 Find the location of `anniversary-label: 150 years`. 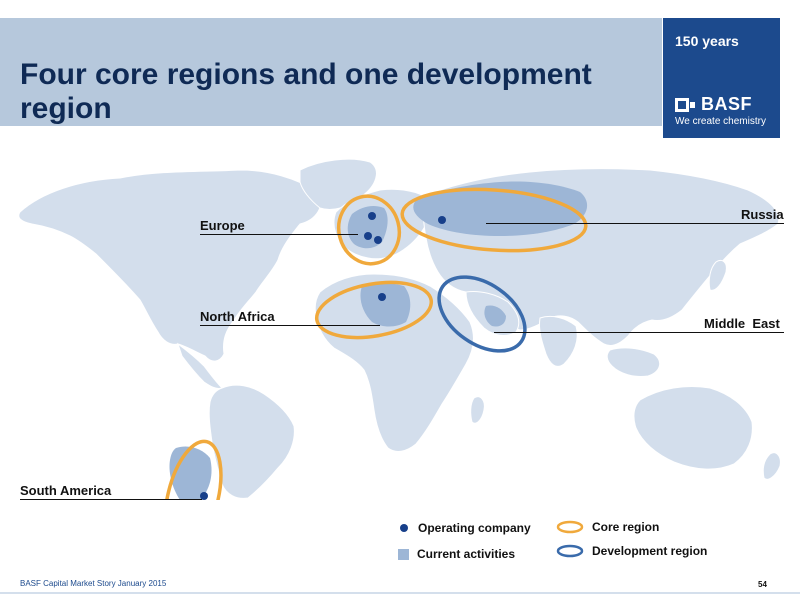

anniversary-label: 150 years is located at coordinates (707, 41).